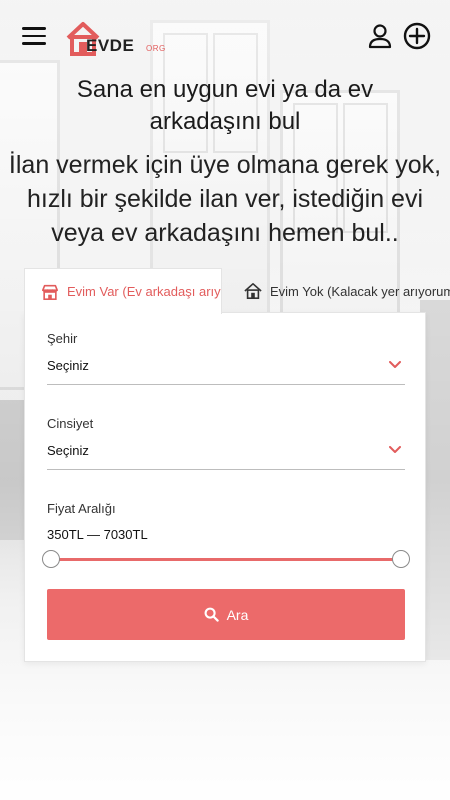 The width and height of the screenshot is (450, 800). I want to click on user-icon, so click(380, 36).